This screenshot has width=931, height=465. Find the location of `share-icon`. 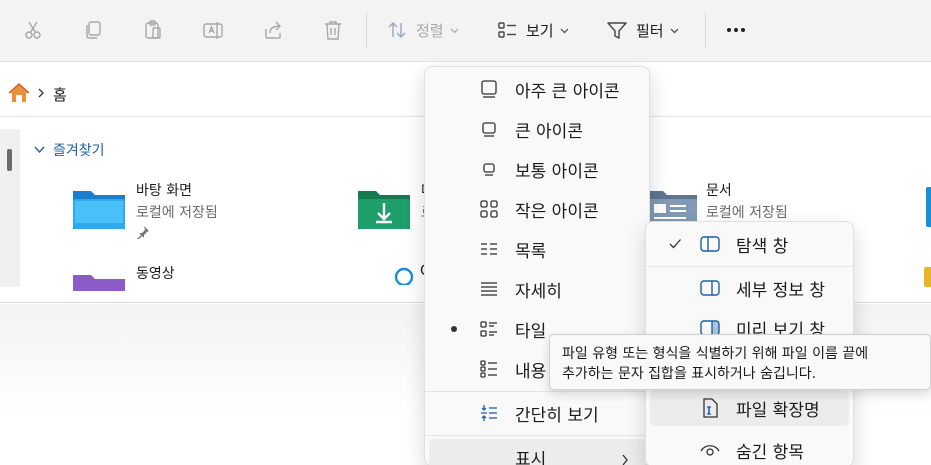

share-icon is located at coordinates (273, 30).